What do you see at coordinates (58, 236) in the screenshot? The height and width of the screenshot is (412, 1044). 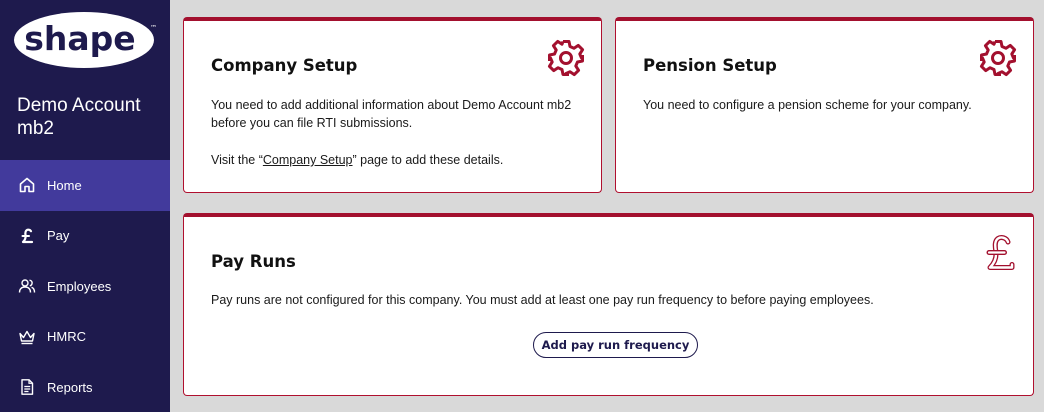 I see `sidebar-item-label: Pay` at bounding box center [58, 236].